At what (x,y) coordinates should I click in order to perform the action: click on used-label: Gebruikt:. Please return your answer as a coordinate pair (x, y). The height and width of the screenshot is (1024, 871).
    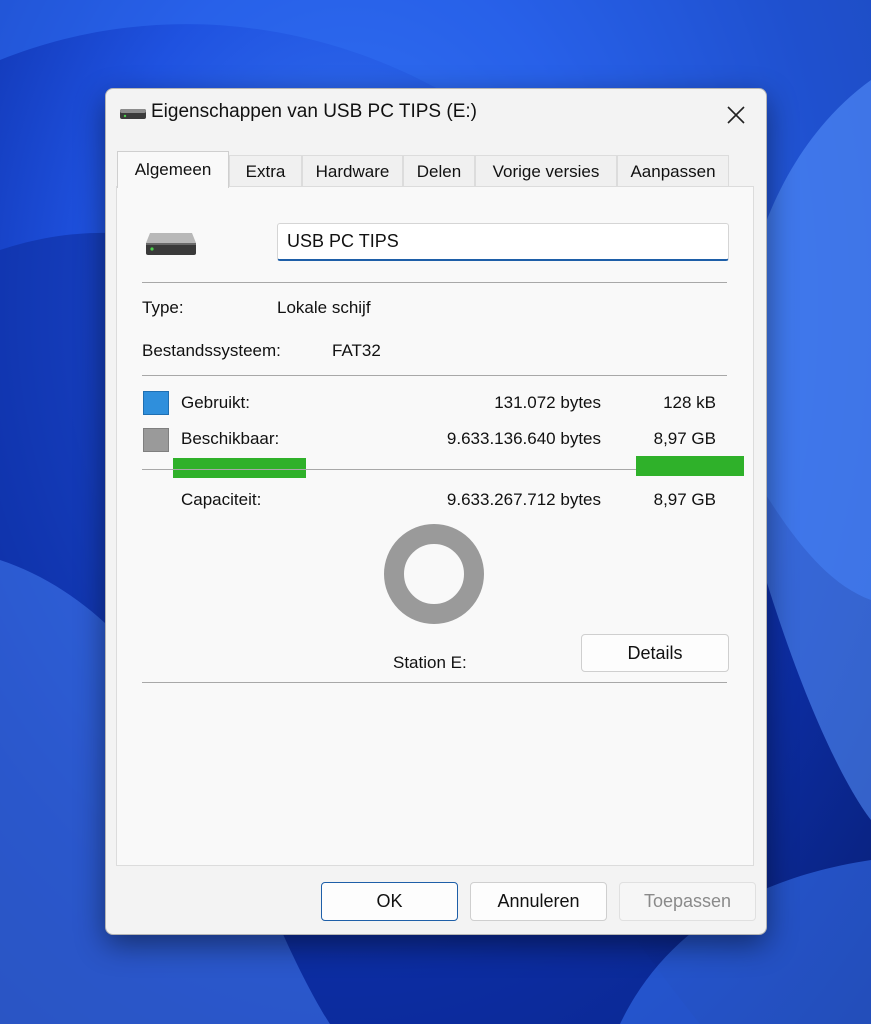
    Looking at the image, I should click on (215, 402).